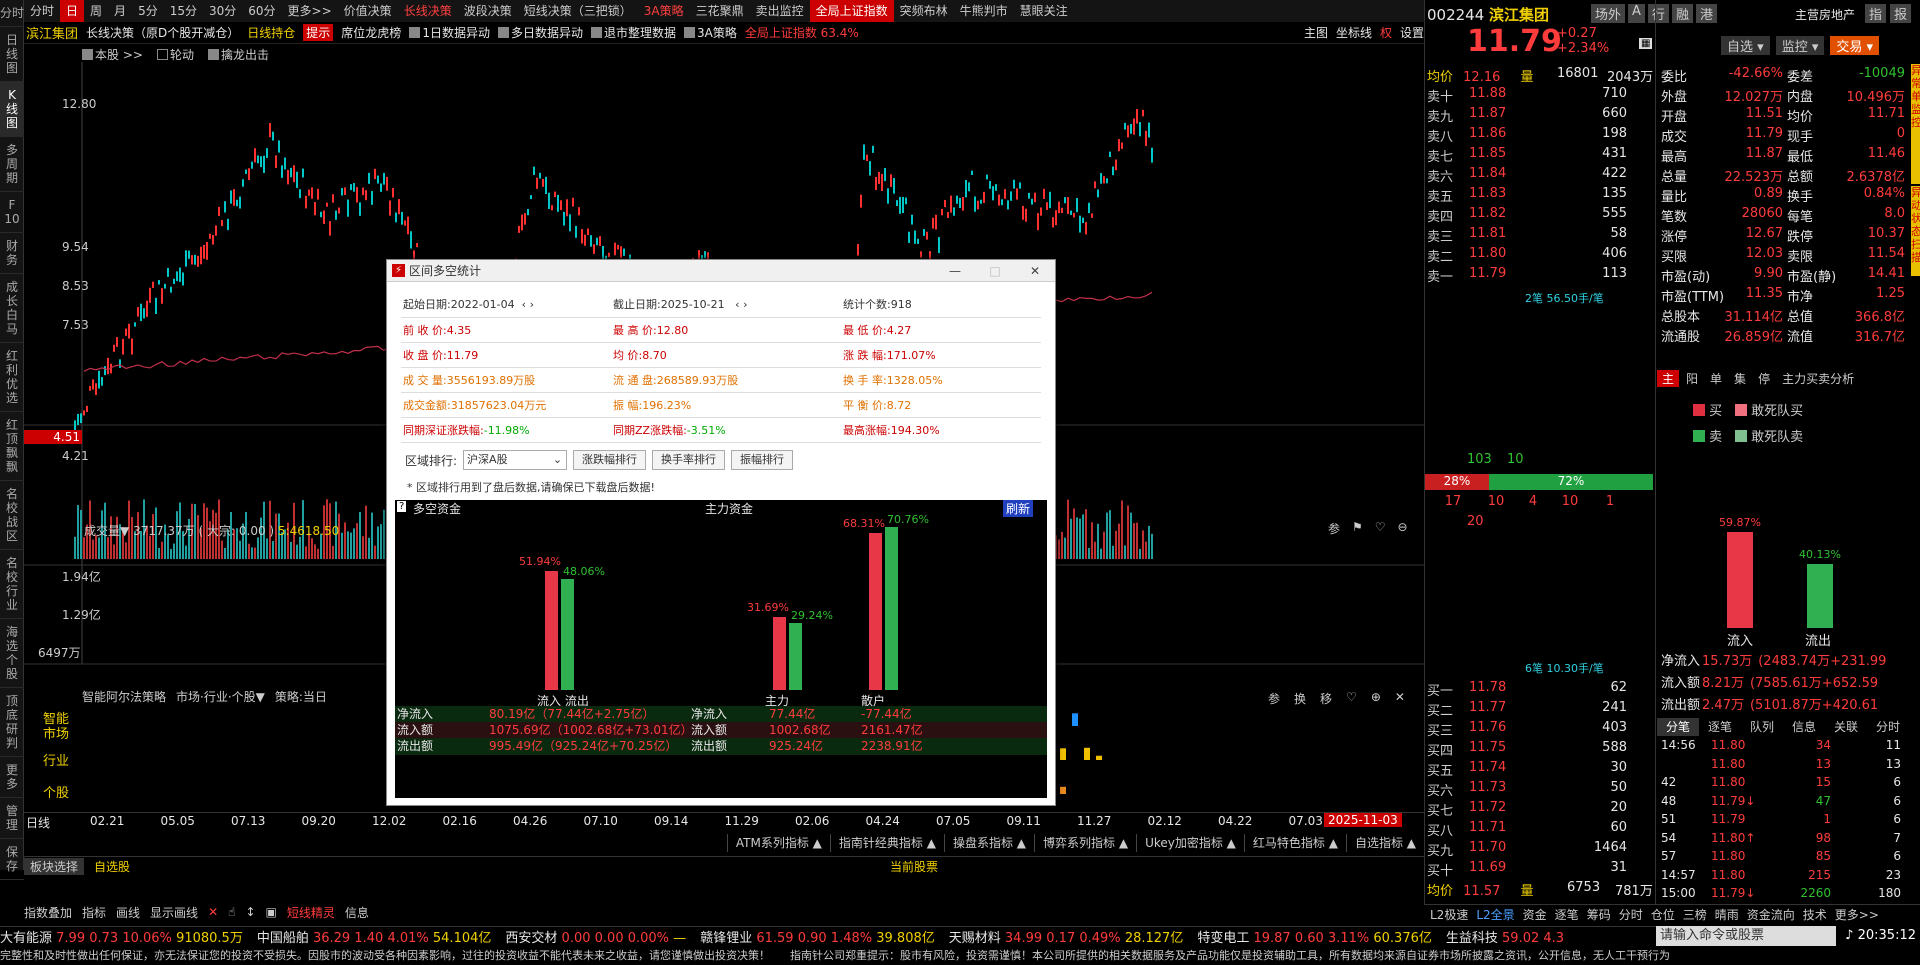  What do you see at coordinates (1915, 231) in the screenshot?
I see `abnormal-scan-tab: 异动状态扫描` at bounding box center [1915, 231].